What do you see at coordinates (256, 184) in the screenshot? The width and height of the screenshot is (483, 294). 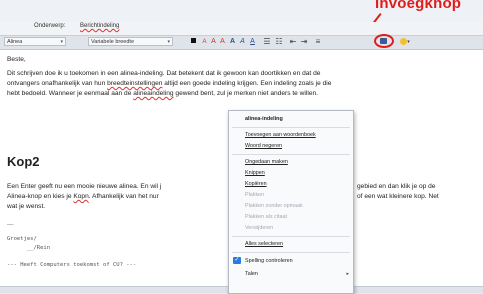 I see `menu-item-copy: Kopiëren` at bounding box center [256, 184].